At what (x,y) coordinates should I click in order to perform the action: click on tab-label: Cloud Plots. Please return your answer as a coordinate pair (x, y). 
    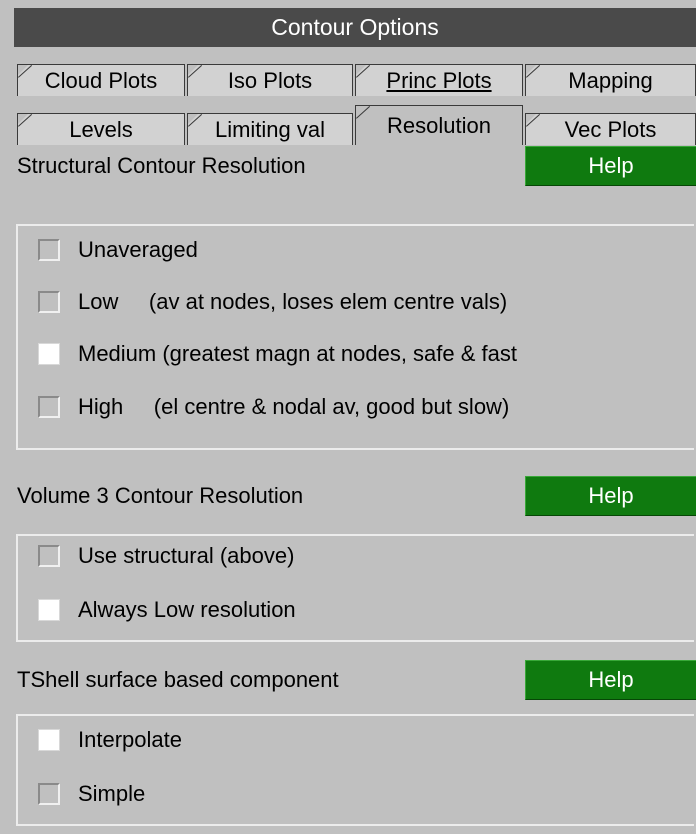
    Looking at the image, I should click on (101, 80).